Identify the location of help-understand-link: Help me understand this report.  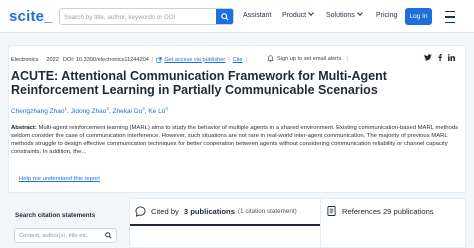
(59, 179).